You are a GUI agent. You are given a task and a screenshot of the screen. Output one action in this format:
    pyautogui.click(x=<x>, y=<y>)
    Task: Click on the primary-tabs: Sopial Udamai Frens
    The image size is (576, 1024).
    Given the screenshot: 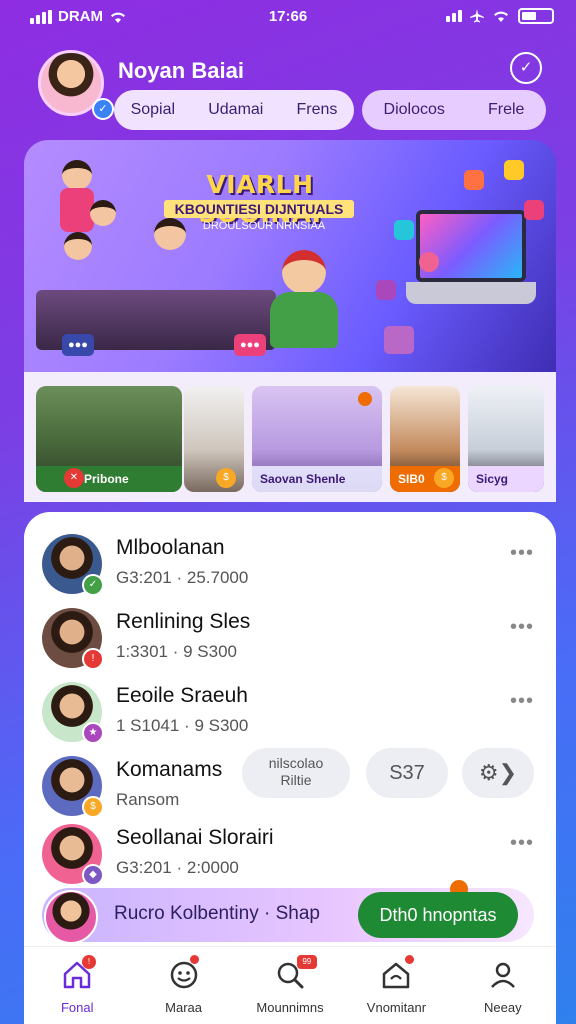 What is the action you would take?
    pyautogui.click(x=234, y=110)
    